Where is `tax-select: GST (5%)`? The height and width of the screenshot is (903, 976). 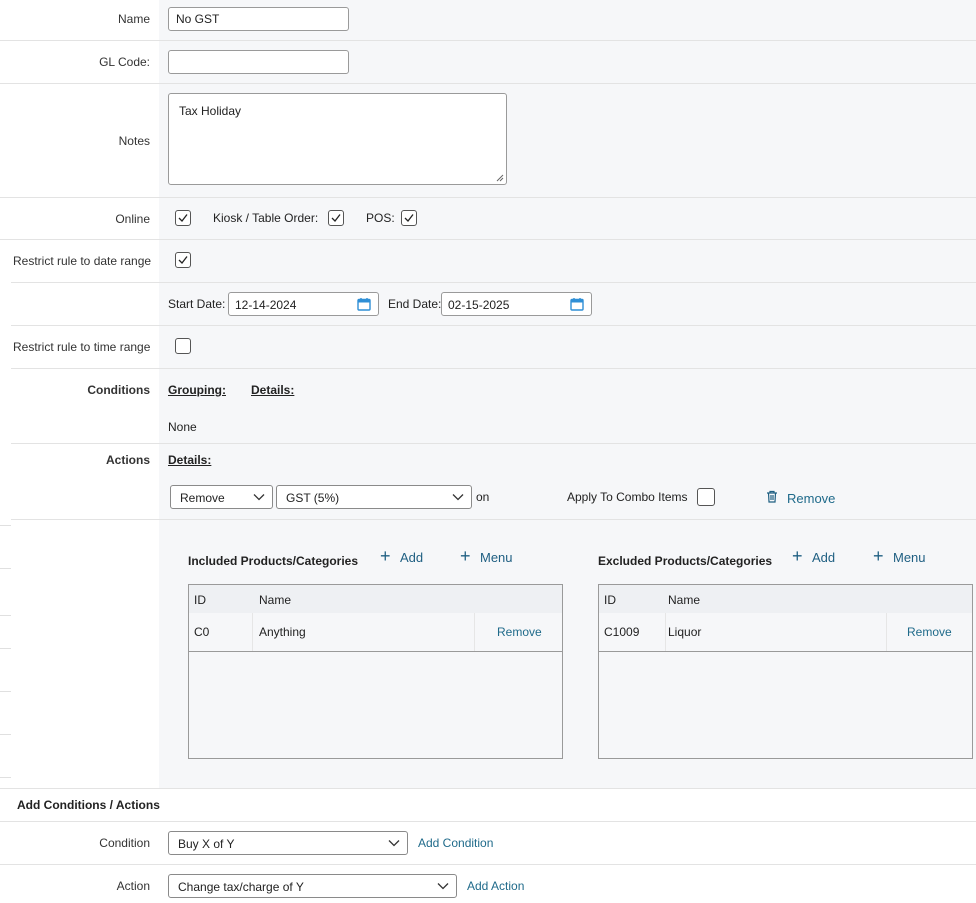
tax-select: GST (5%) is located at coordinates (374, 497).